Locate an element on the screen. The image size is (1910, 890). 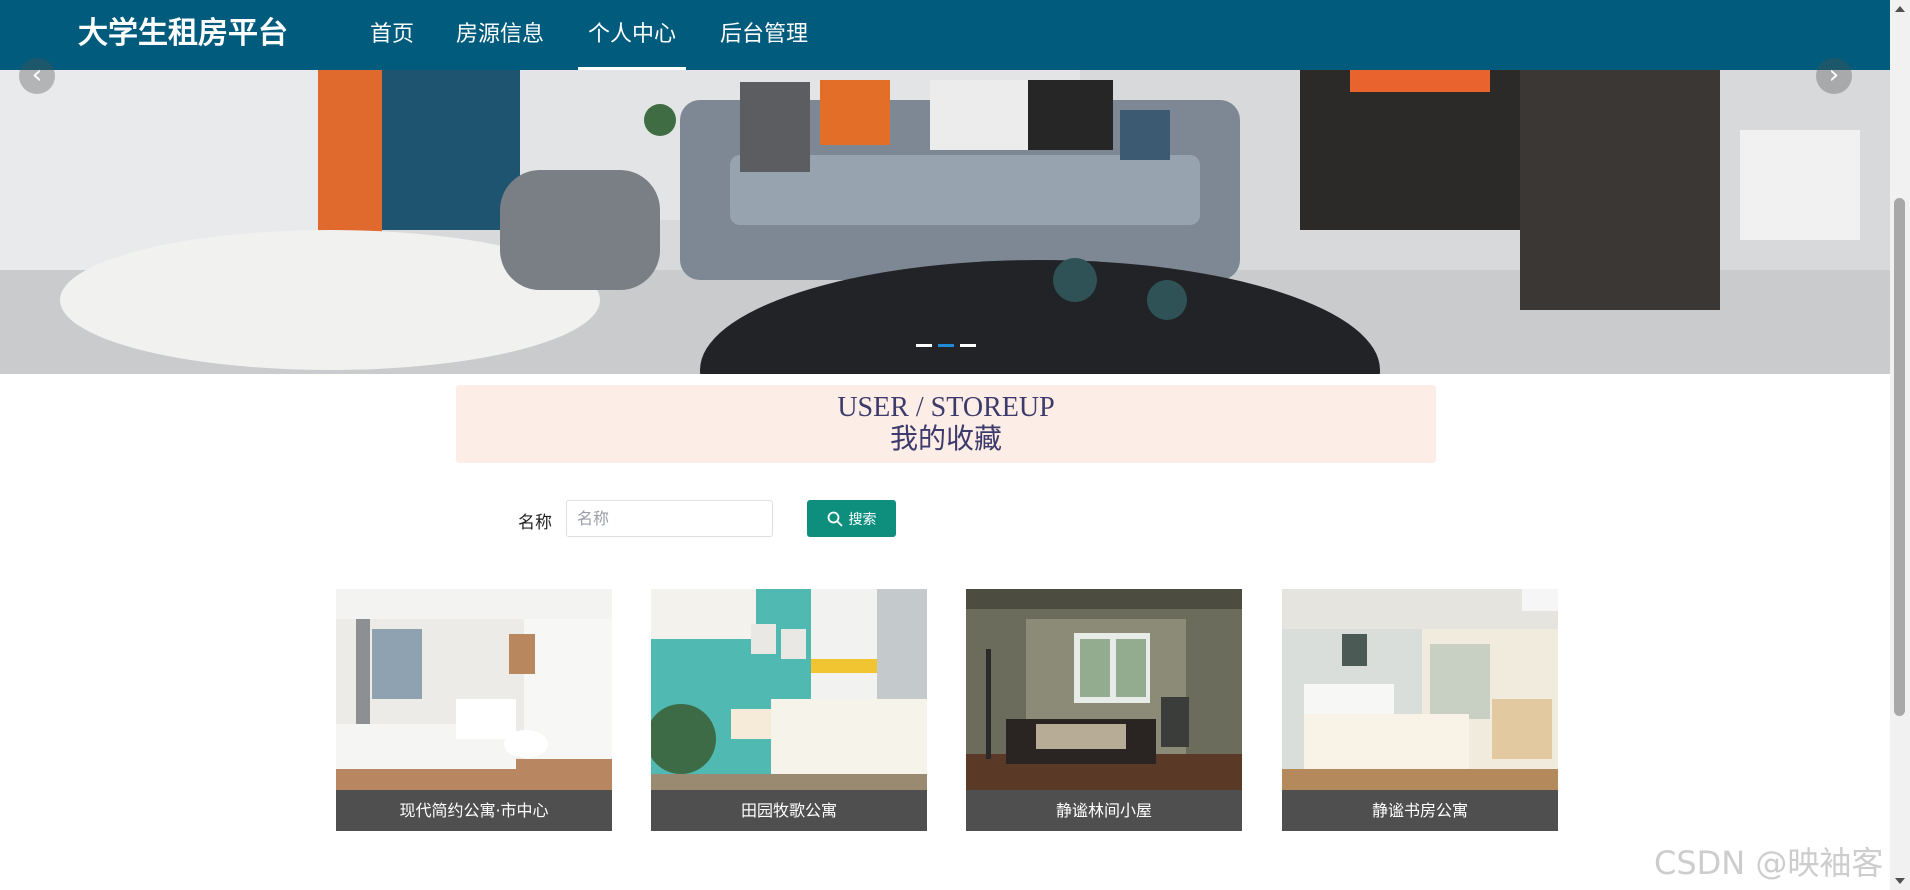
top-navbar: 大学生租房平台 首页 房源信息 个人中心 后台管理 is located at coordinates (945, 35).